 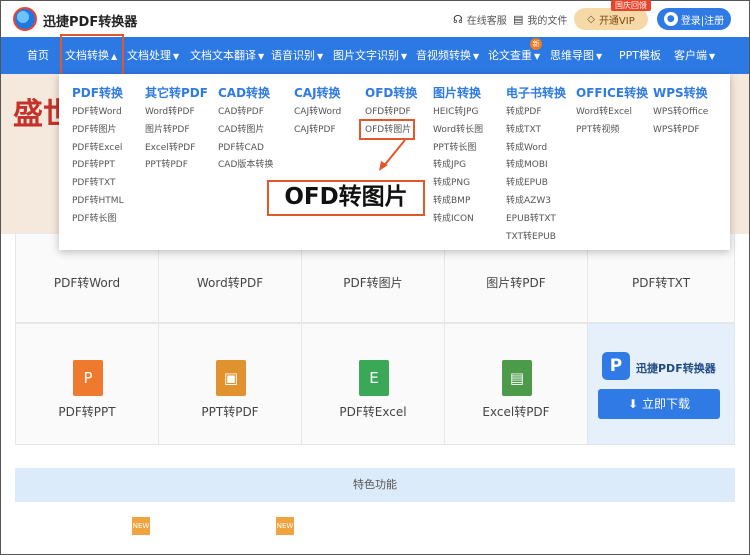 I want to click on menu-item: HEIC转JPG, so click(x=458, y=113).